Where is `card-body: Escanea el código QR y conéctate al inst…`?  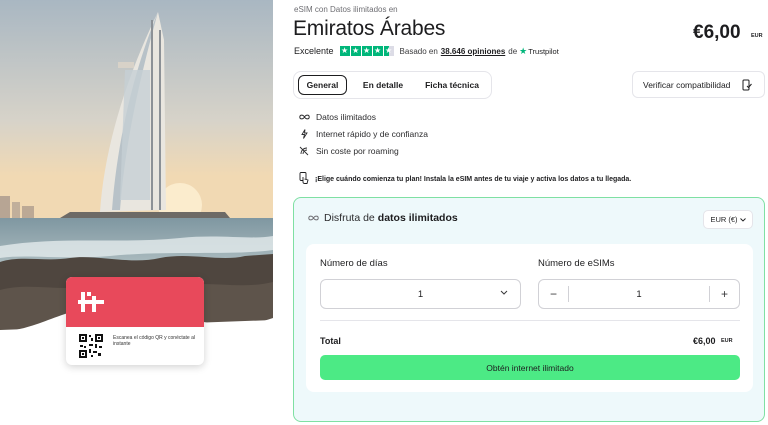 card-body: Escanea el código QR y conéctate al inst… is located at coordinates (135, 346).